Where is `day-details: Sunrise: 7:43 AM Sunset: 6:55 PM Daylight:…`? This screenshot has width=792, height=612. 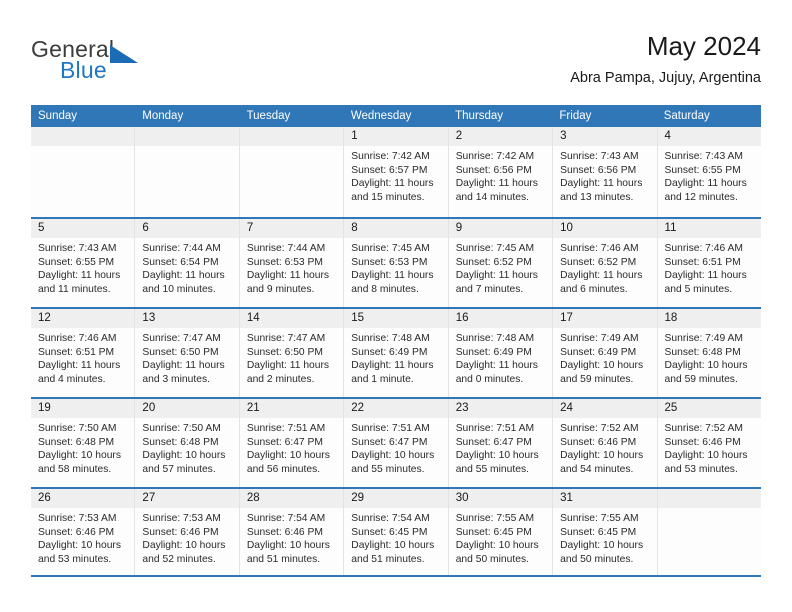 day-details: Sunrise: 7:43 AM Sunset: 6:55 PM Daylight:… is located at coordinates (82, 267).